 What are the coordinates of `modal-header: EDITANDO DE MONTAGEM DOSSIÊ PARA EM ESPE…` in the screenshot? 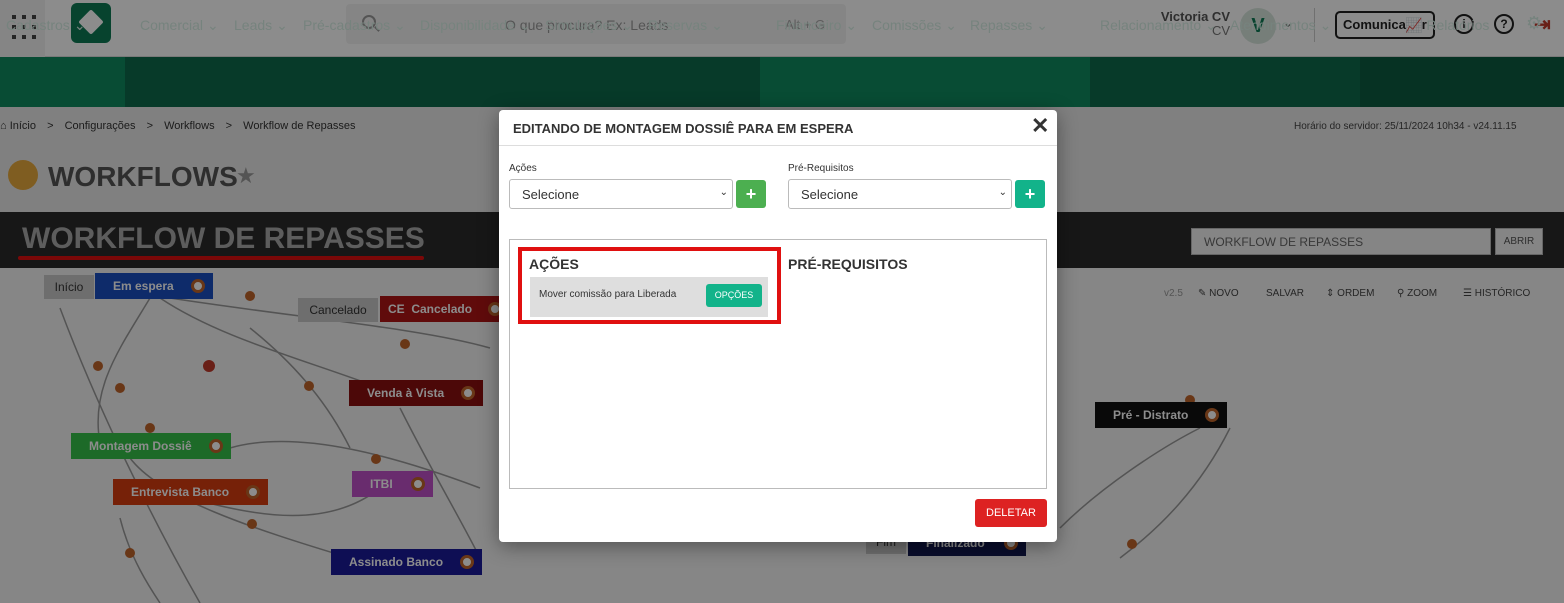 It's located at (778, 128).